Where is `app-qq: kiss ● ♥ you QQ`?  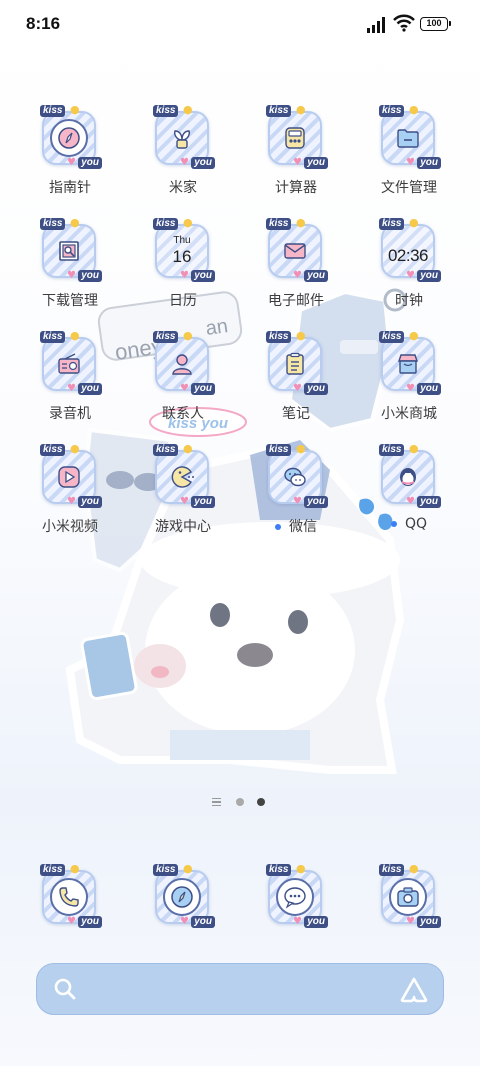
app-qq: kiss ● ♥ you QQ is located at coordinates (409, 495).